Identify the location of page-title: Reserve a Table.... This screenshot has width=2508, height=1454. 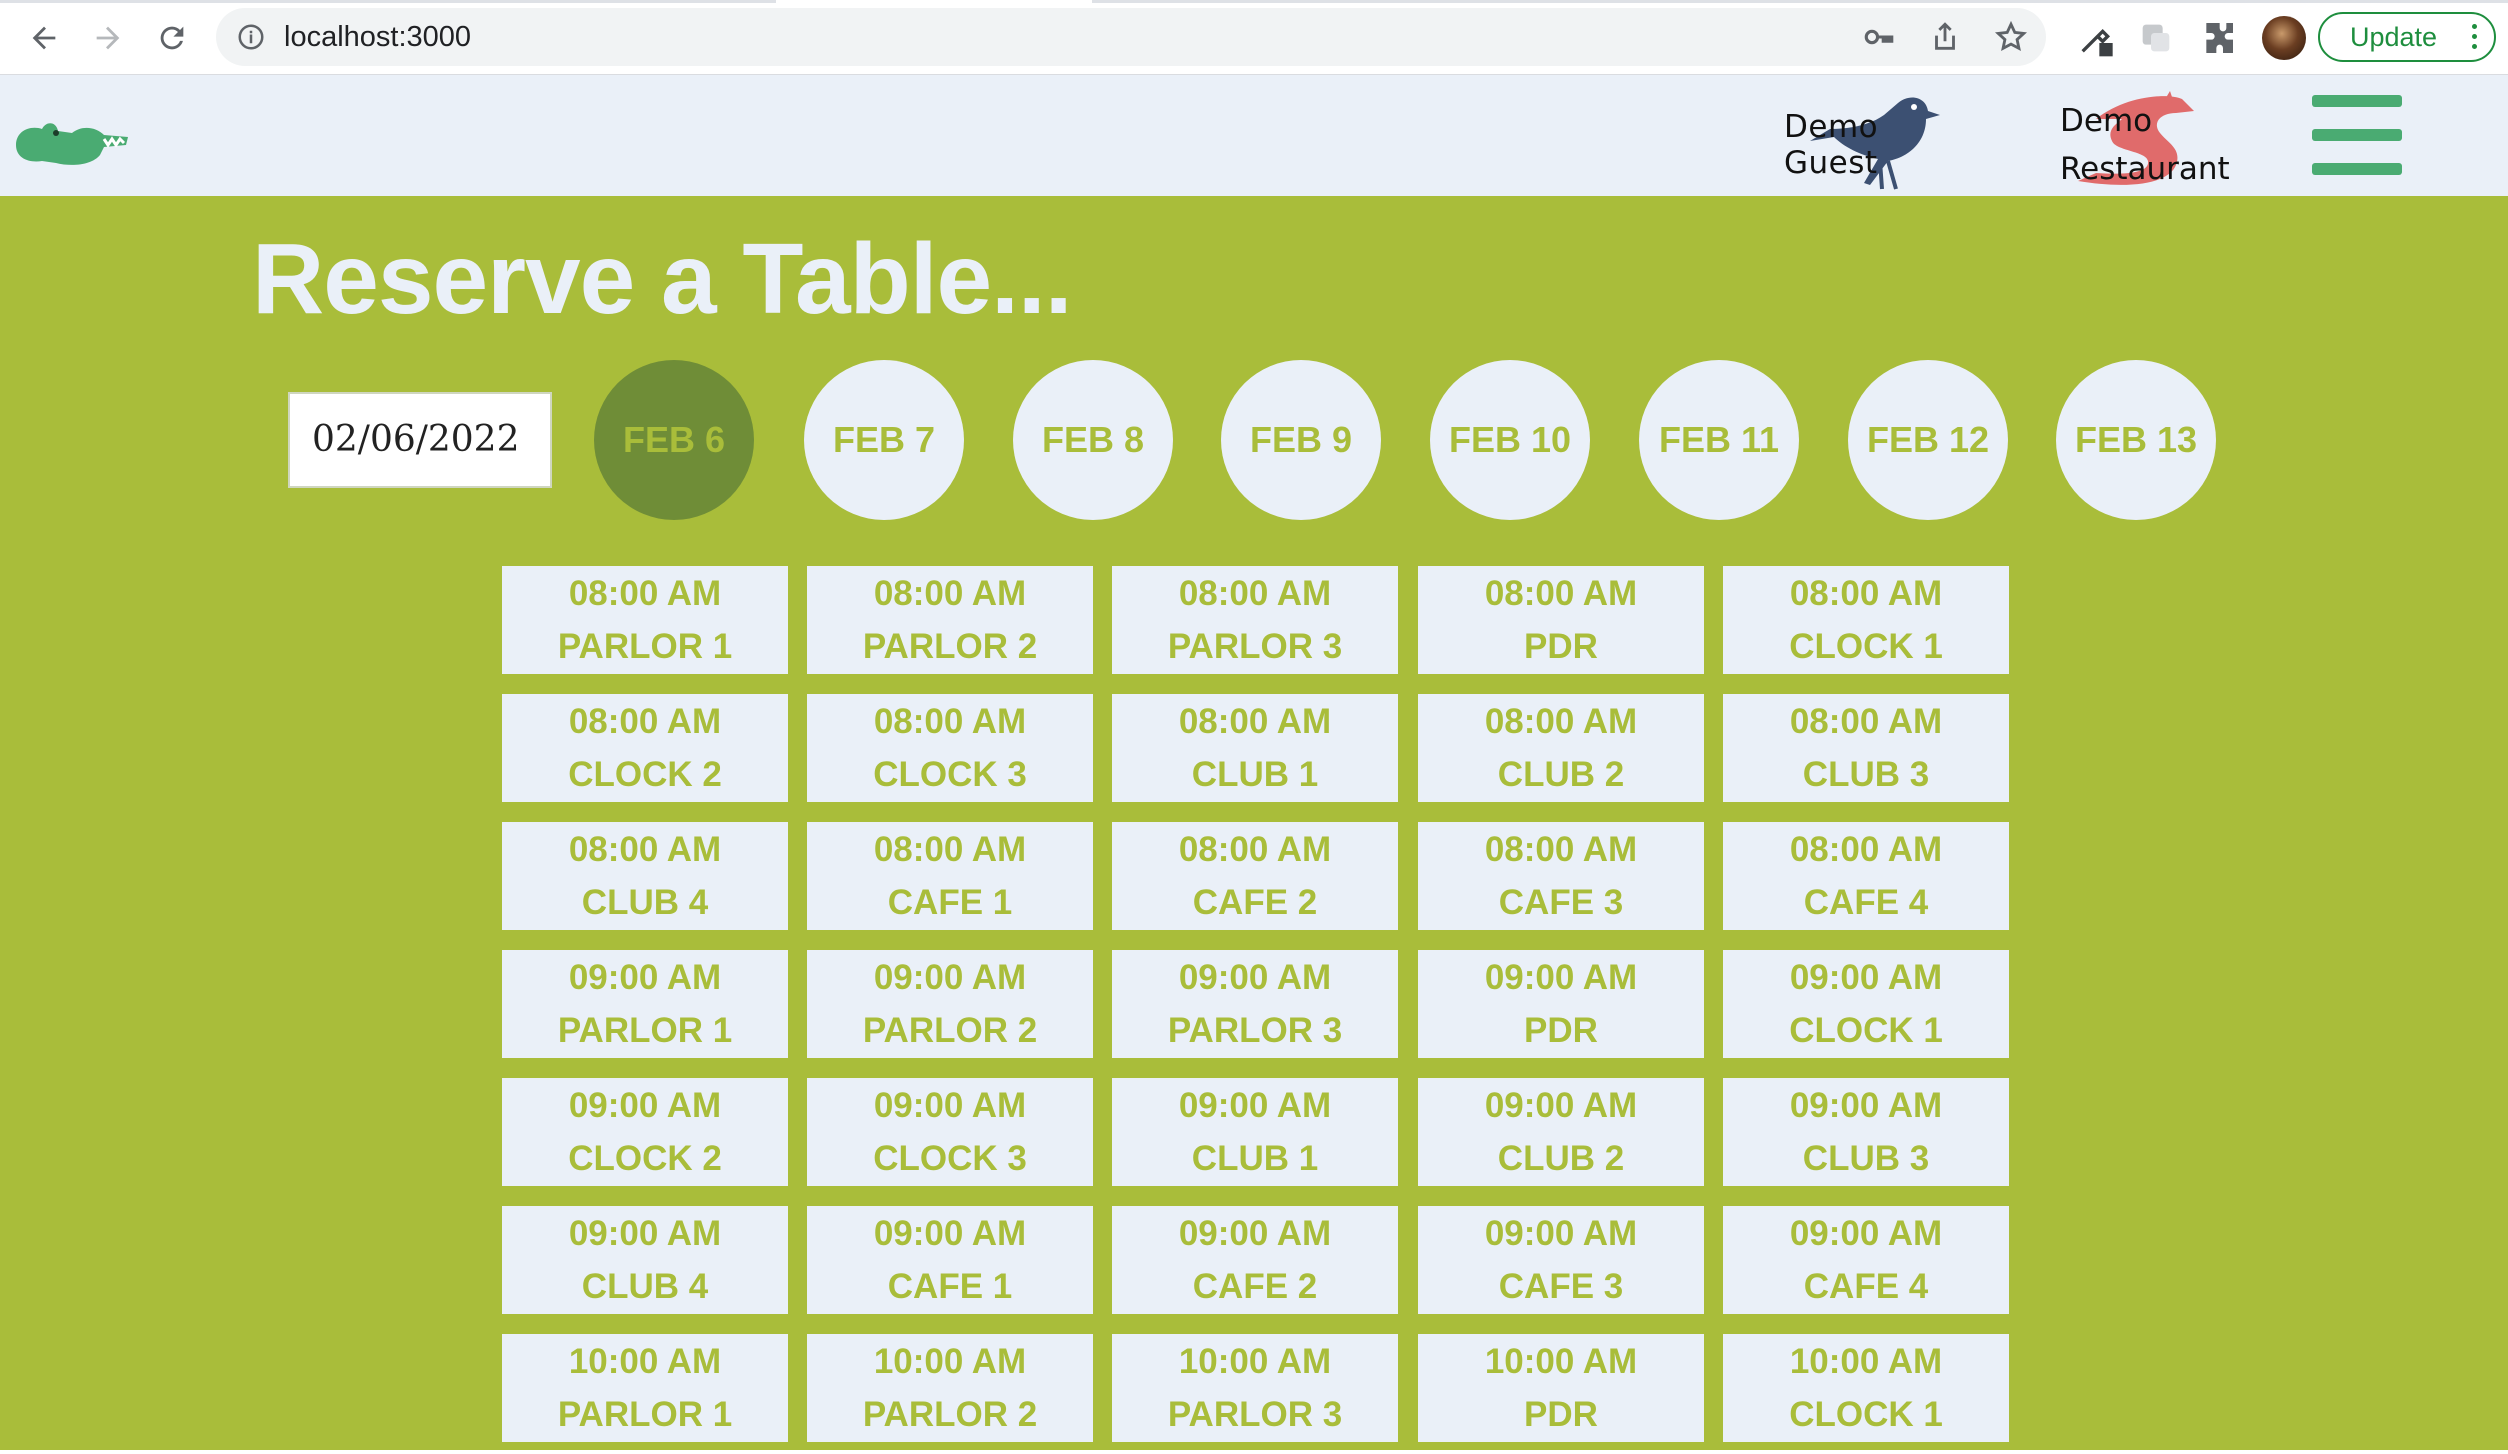
(662, 279).